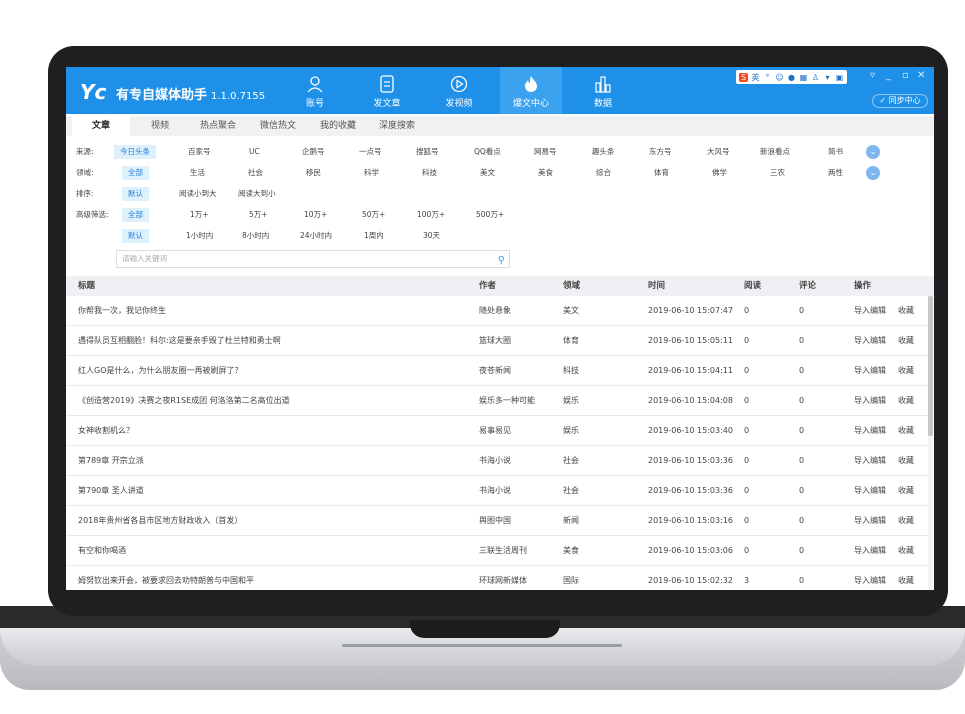  Describe the element at coordinates (313, 173) in the screenshot. I see `filter-option: 移民` at that location.